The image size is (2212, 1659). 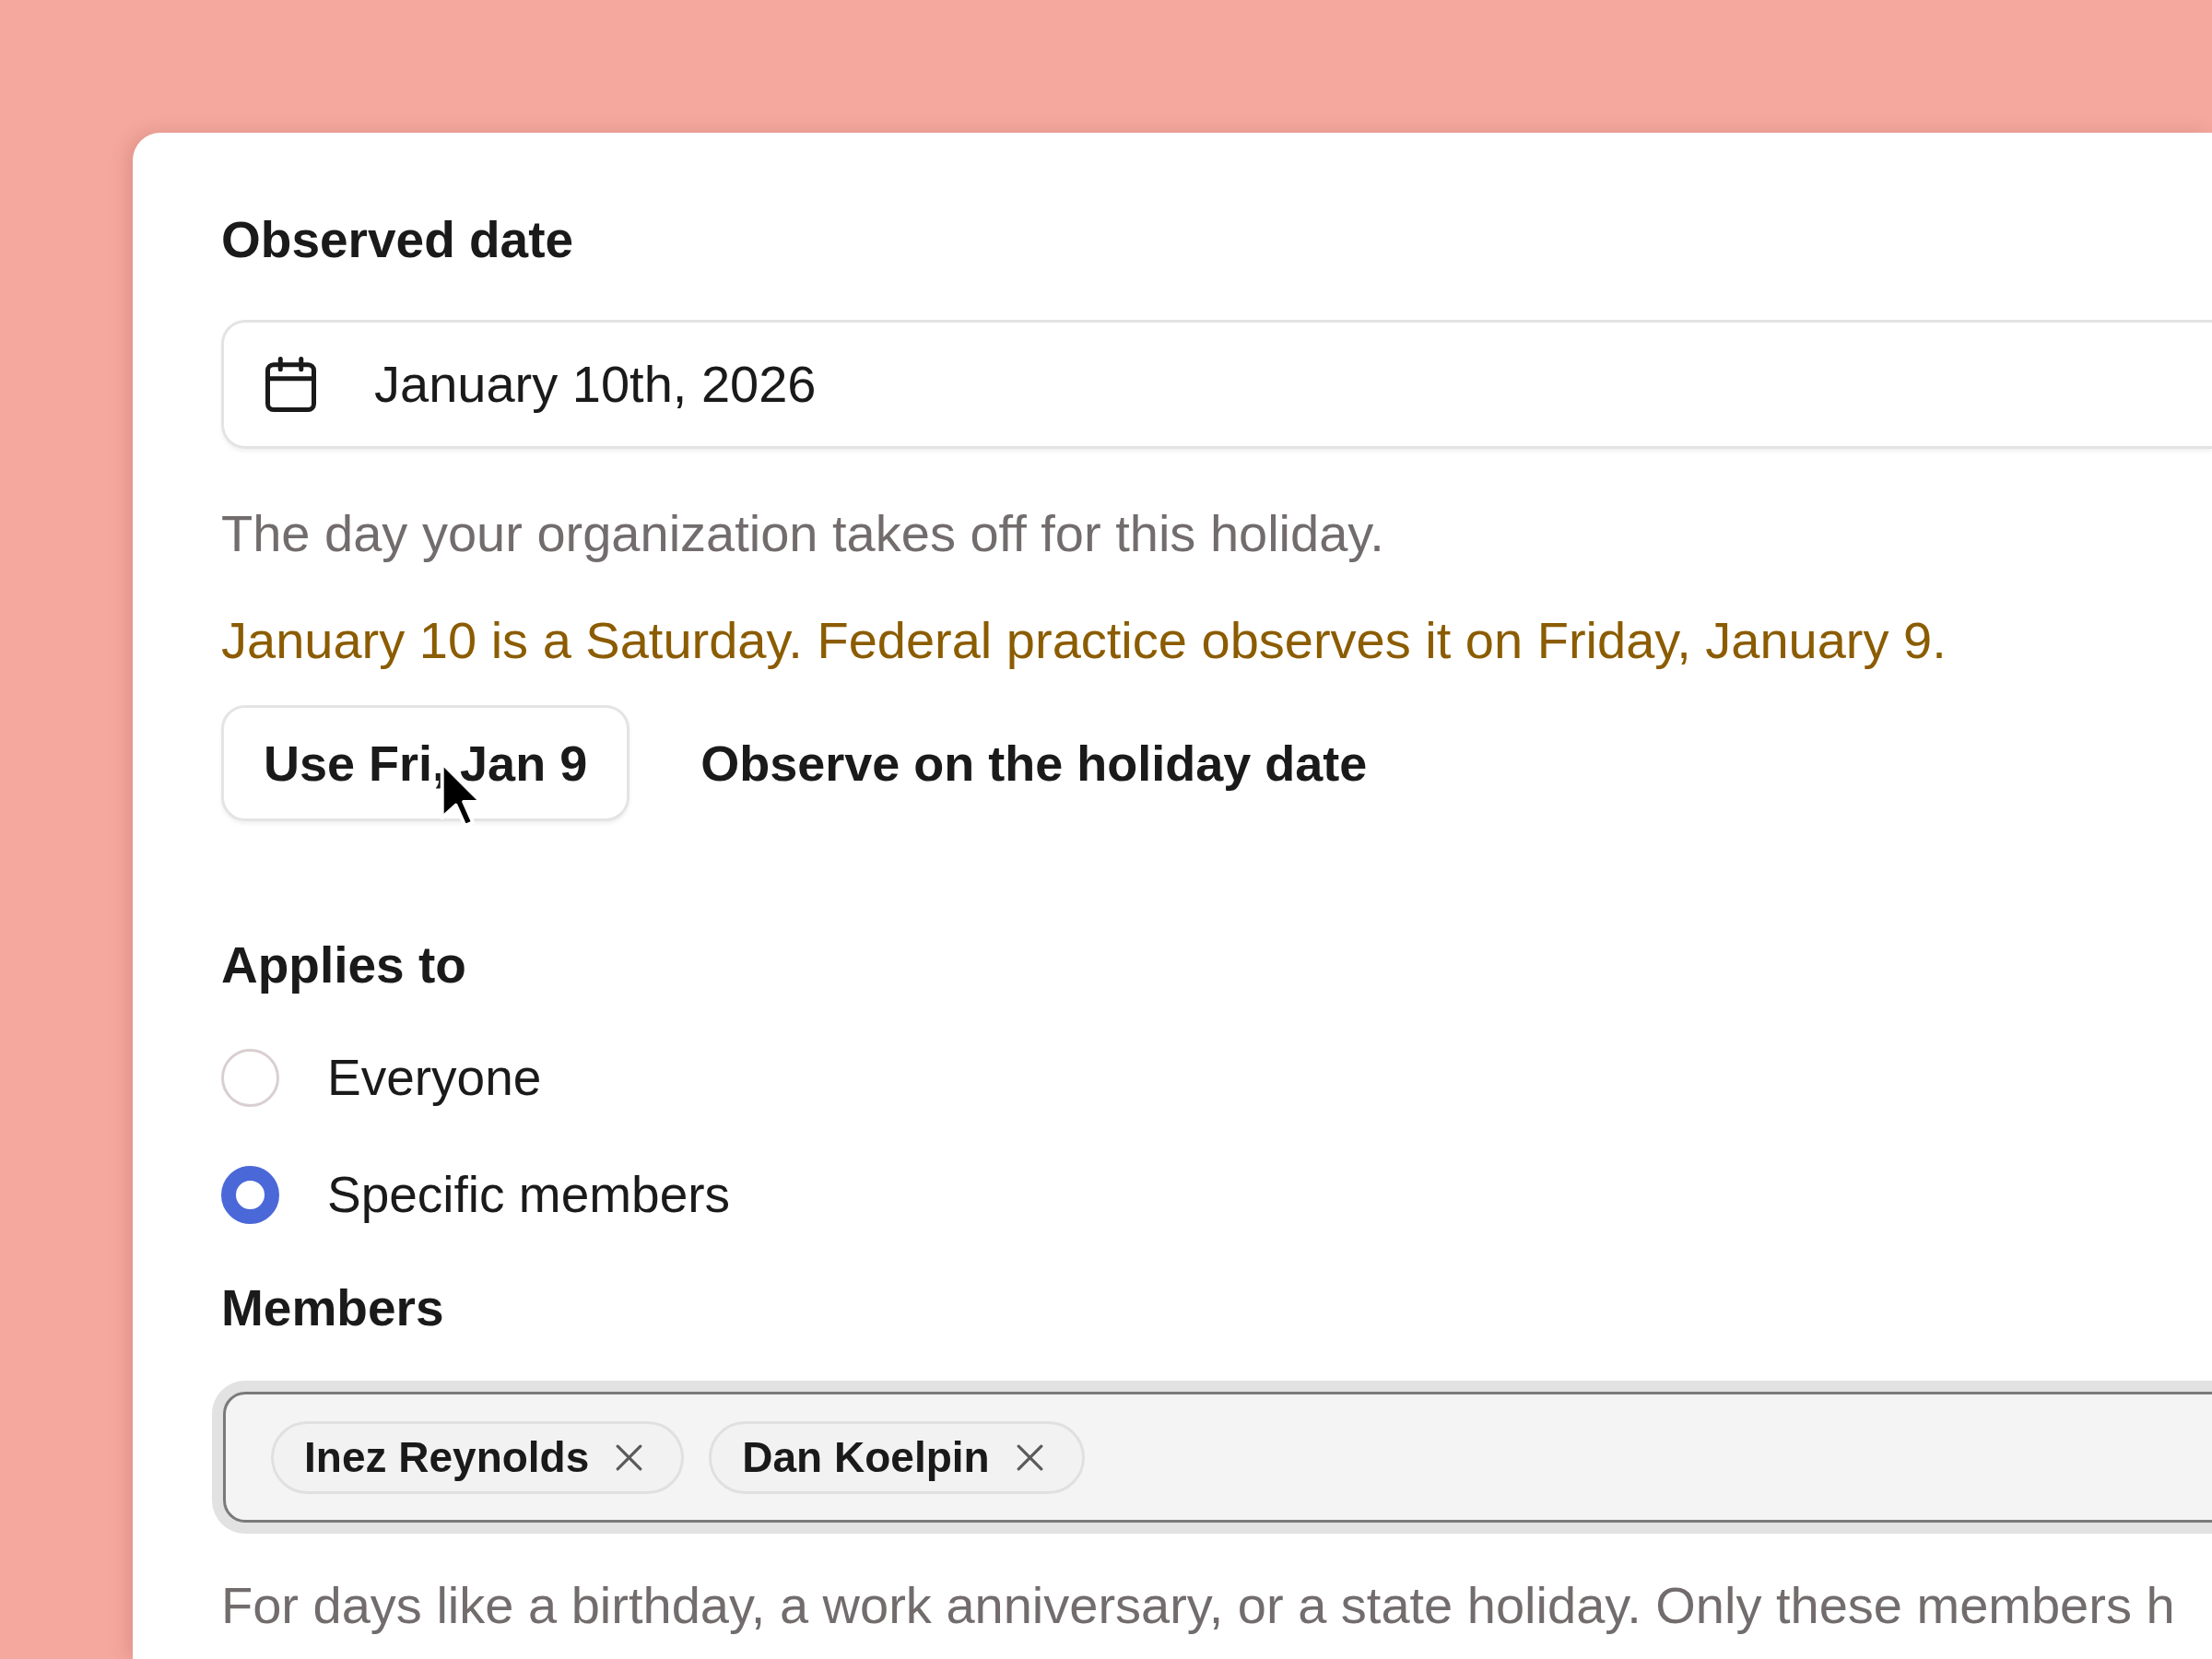 I want to click on helper-text: For days like a birthday, a work anniversary, or a state holiday. Only these members h, so click(x=1198, y=1605).